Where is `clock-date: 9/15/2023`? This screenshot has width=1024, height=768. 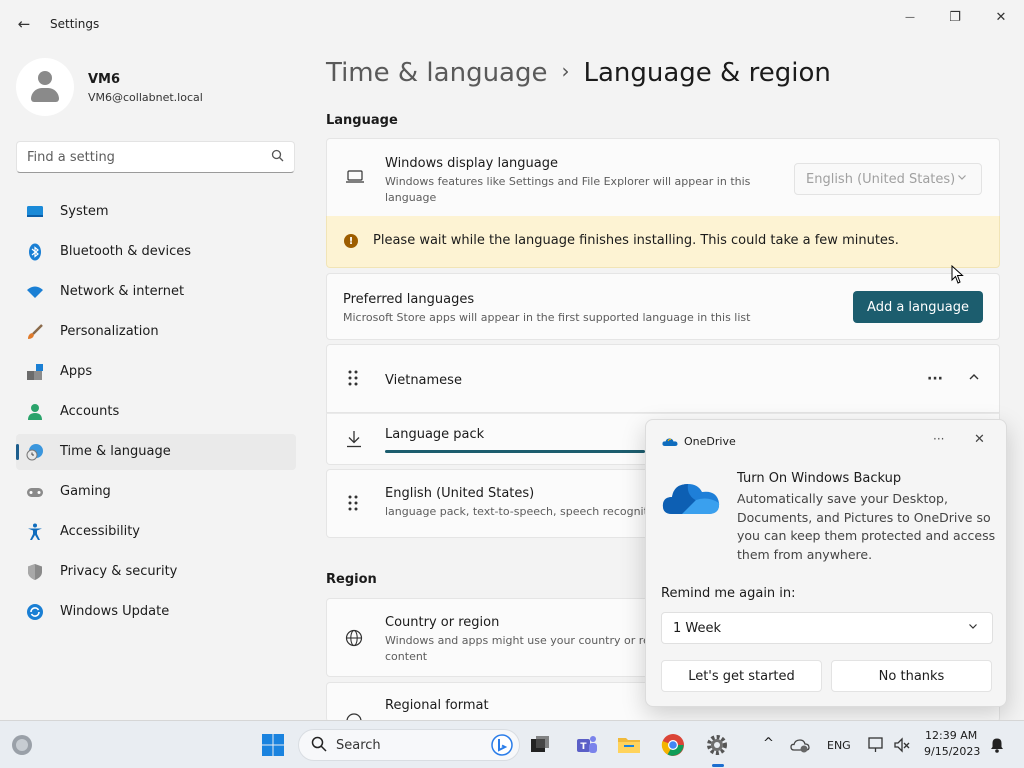 clock-date: 9/15/2023 is located at coordinates (952, 751).